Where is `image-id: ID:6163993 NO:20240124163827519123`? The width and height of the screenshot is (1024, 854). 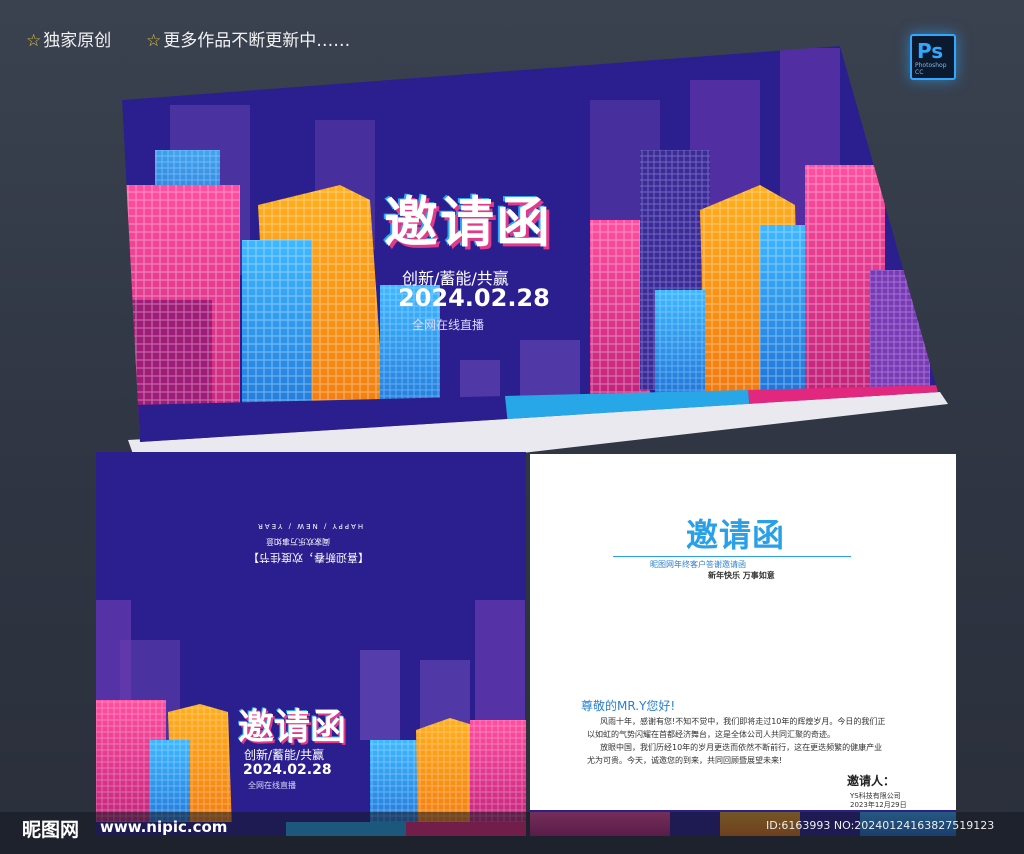 image-id: ID:6163993 NO:20240124163827519123 is located at coordinates (880, 825).